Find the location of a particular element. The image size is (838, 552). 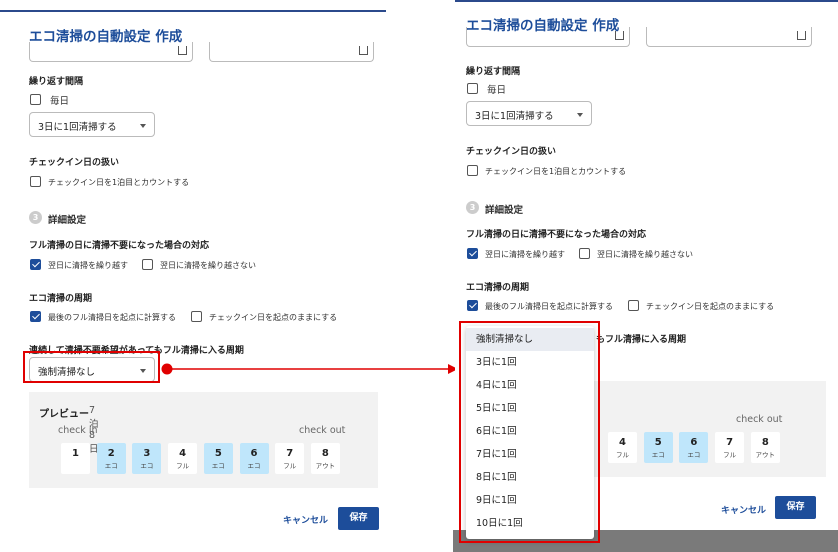

preview-day: 3 エコ is located at coordinates (147, 458).